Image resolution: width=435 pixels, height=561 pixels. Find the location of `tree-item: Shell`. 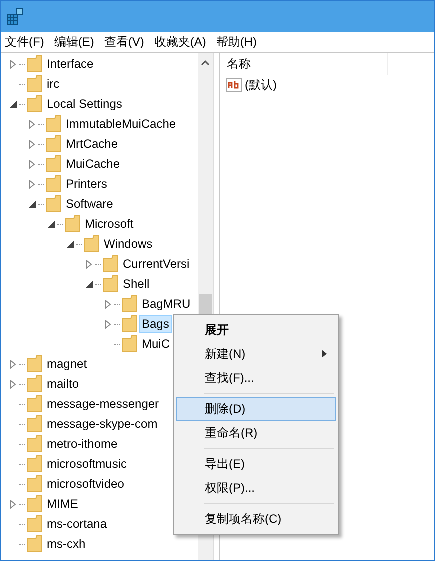

tree-item: Shell is located at coordinates (136, 284).